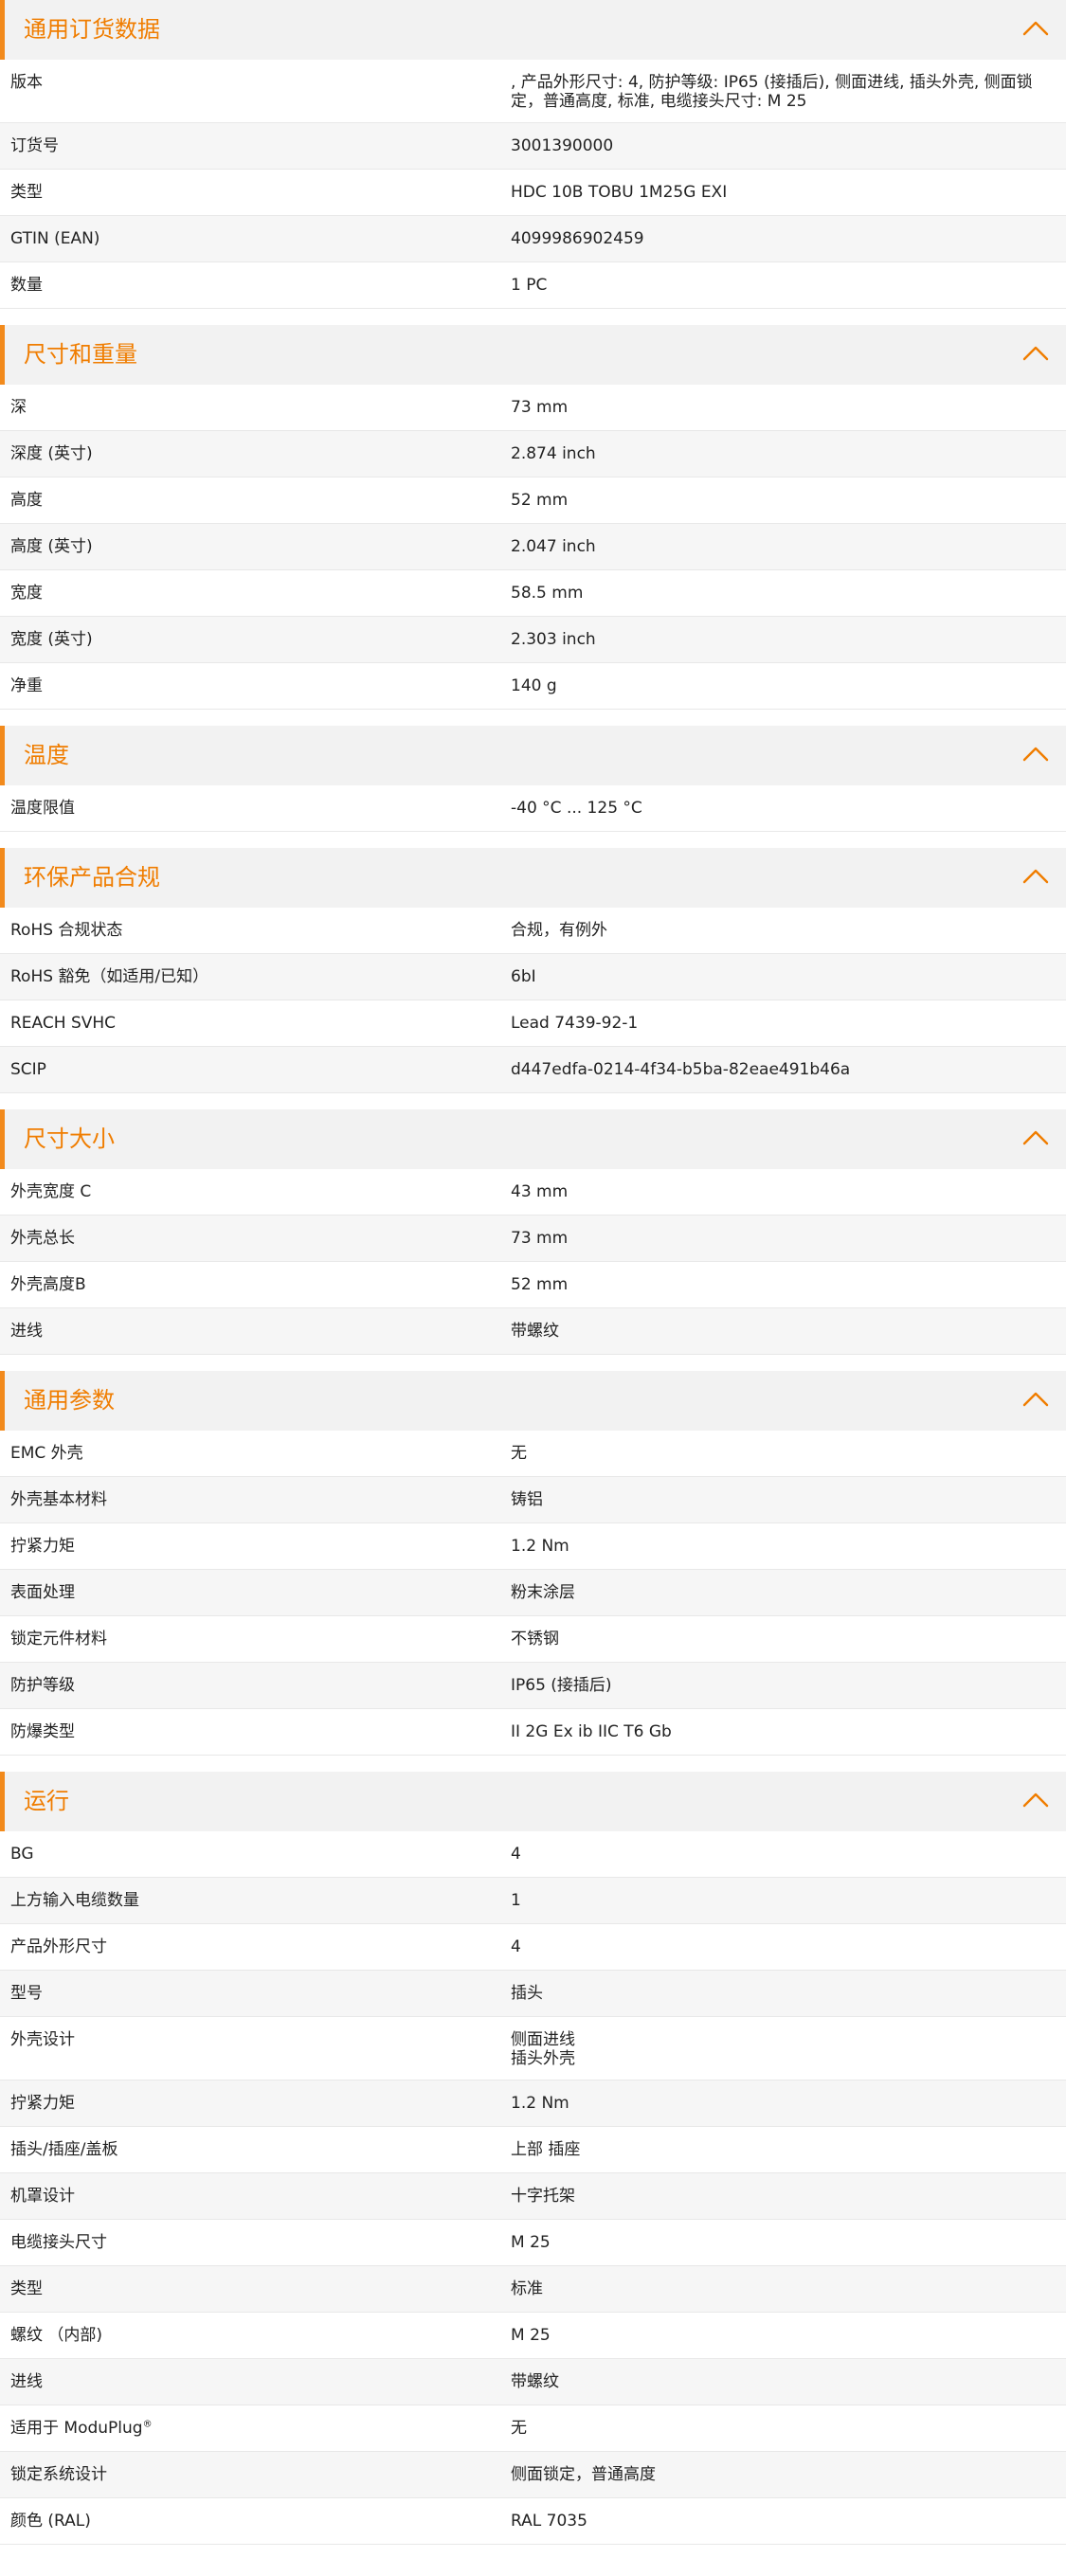 The height and width of the screenshot is (2576, 1066). What do you see at coordinates (516, 1900) in the screenshot?
I see `spec-value: 1` at bounding box center [516, 1900].